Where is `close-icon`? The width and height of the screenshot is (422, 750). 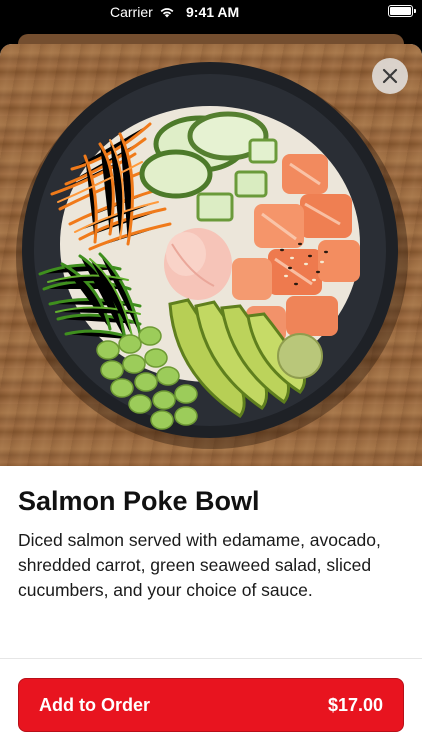 close-icon is located at coordinates (390, 76).